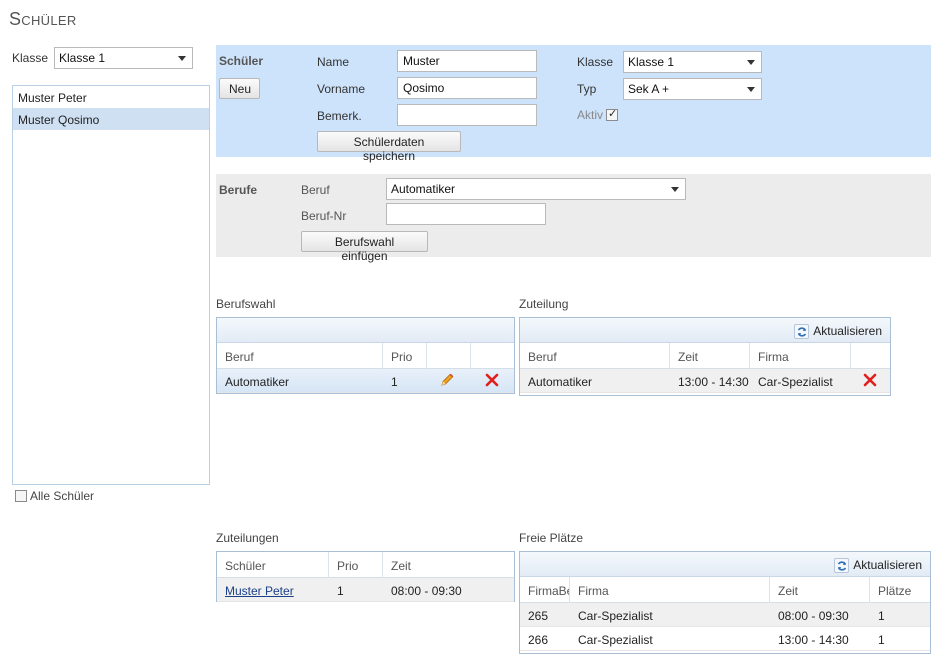 The width and height of the screenshot is (935, 658). What do you see at coordinates (62, 496) in the screenshot?
I see `alle-schueler-label: Alle Schüler` at bounding box center [62, 496].